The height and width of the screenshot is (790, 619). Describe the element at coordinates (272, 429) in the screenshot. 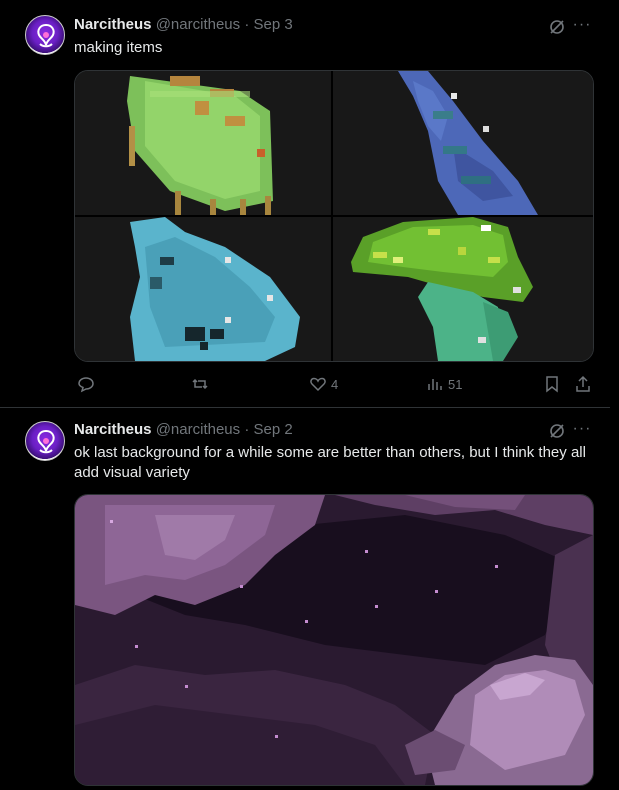

I see `tweet-date: Sep 2` at that location.